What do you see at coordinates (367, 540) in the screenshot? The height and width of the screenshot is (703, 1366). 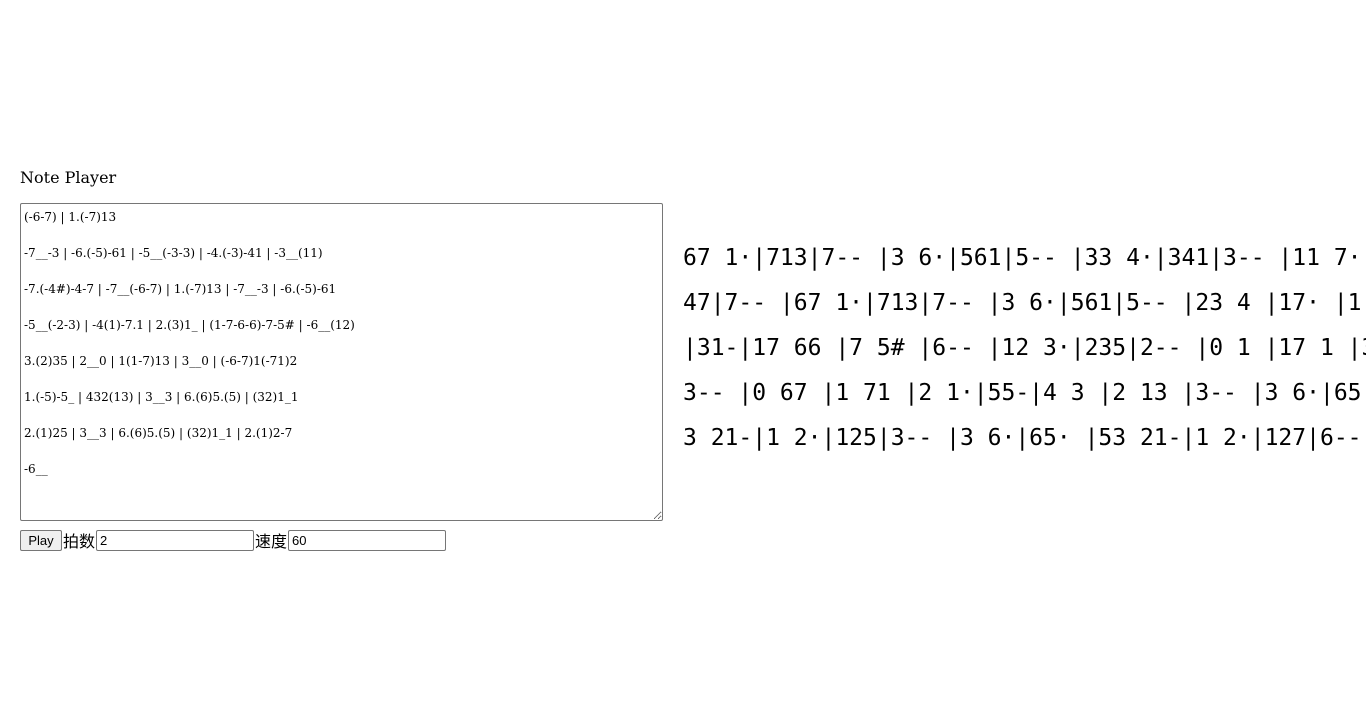 I see `tempo-input` at bounding box center [367, 540].